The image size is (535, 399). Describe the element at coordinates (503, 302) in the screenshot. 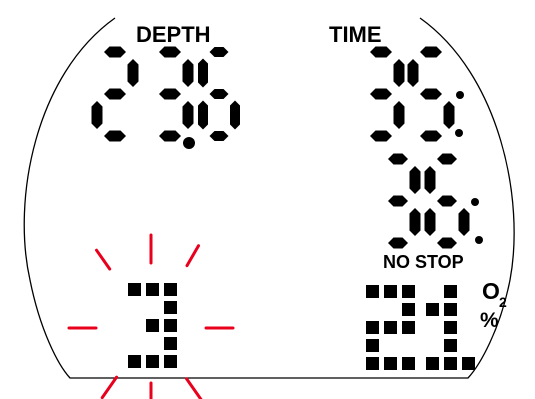

I see `o2-subscript: 2` at that location.